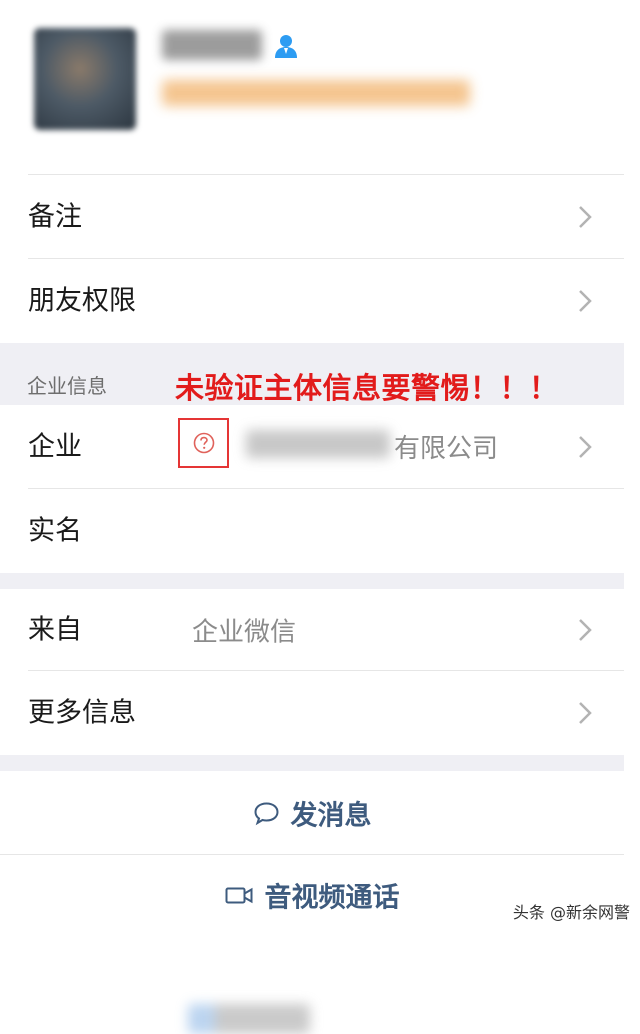  Describe the element at coordinates (332, 898) in the screenshot. I see `av-call-label: 音视频通话` at that location.